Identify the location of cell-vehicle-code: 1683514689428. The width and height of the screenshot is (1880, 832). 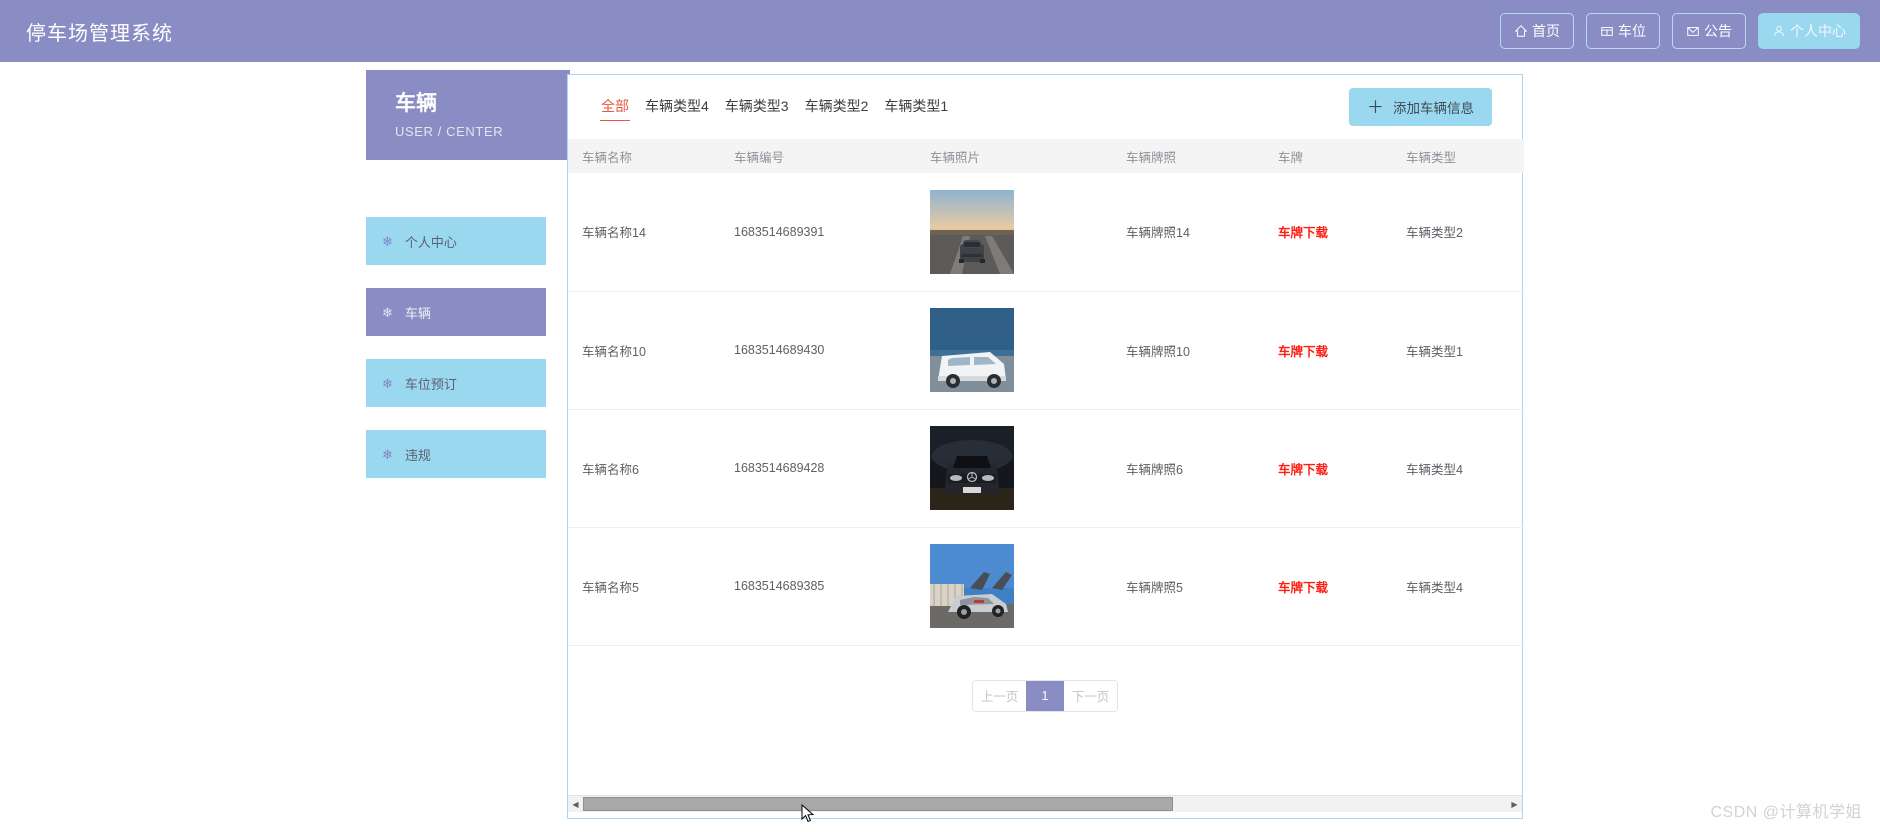
(818, 468).